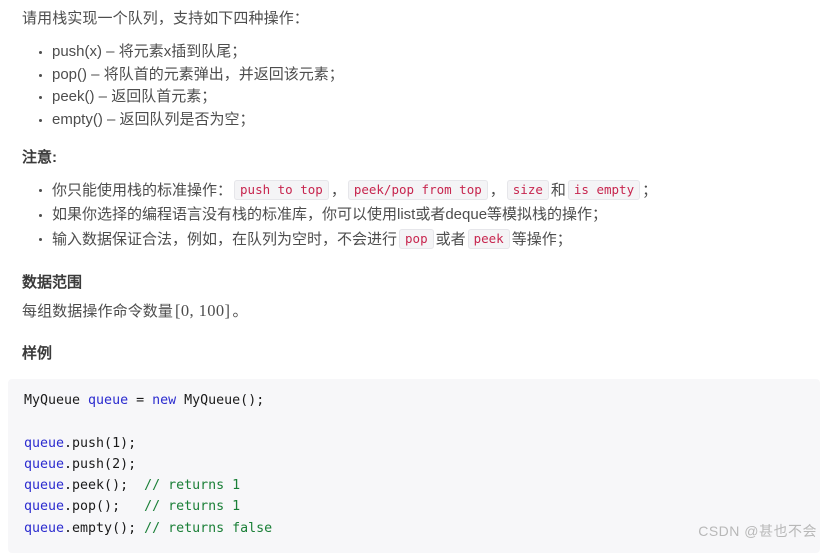 This screenshot has width=831, height=553. Describe the element at coordinates (435, 75) in the screenshot. I see `list-item: pop() – 将队首的元素弹出，并返回该元素；` at that location.